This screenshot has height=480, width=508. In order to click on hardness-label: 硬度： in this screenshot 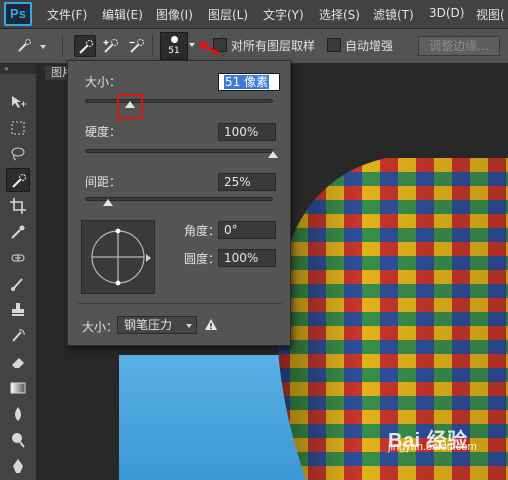, I will do `click(103, 132)`.